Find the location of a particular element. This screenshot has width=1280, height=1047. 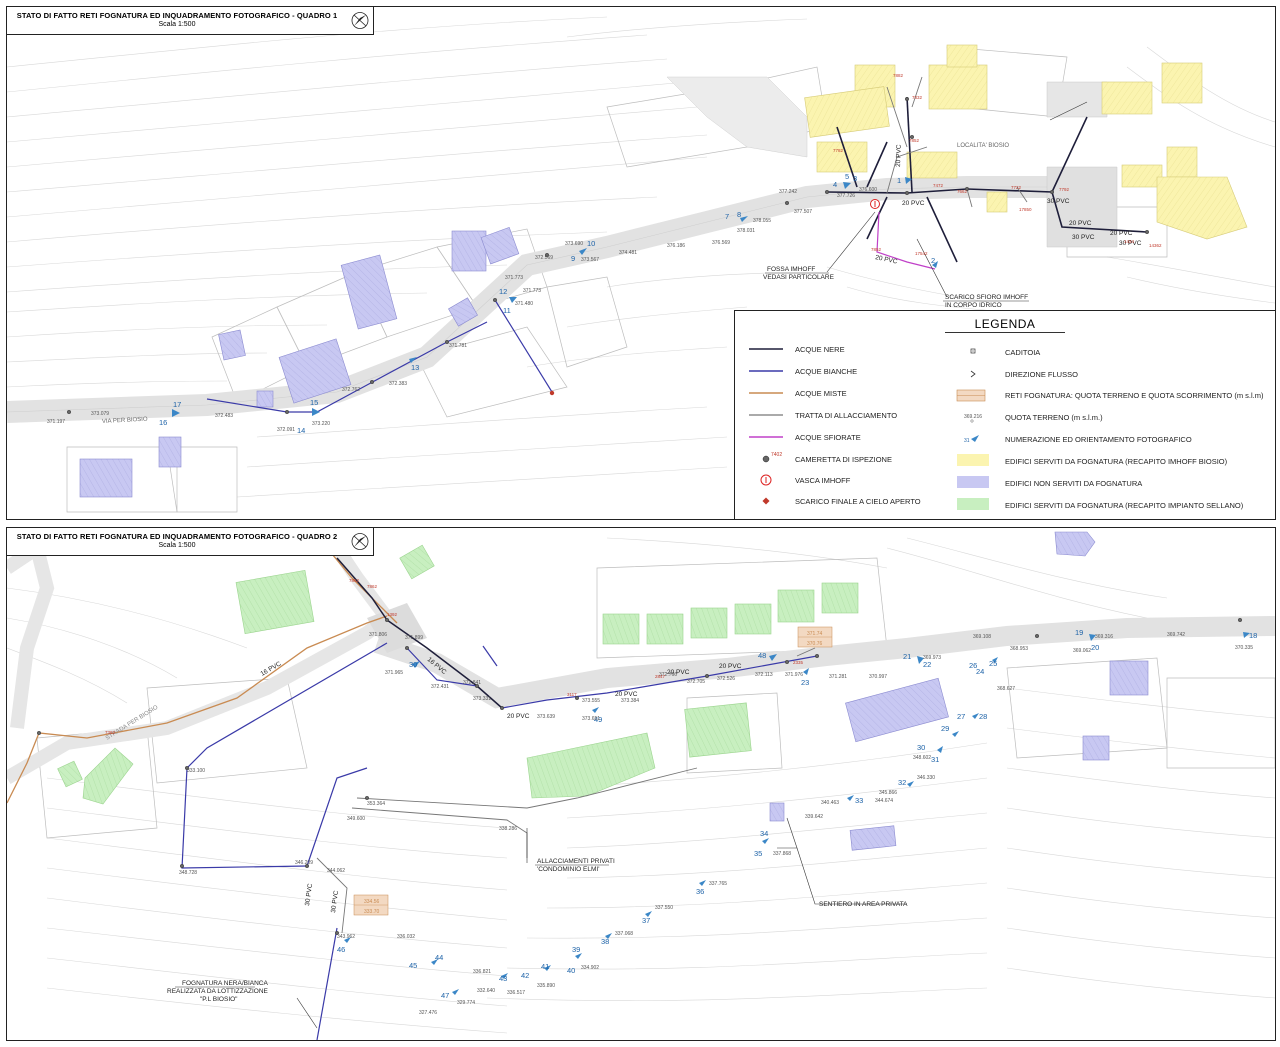

elevation: 373.639 is located at coordinates (546, 717).